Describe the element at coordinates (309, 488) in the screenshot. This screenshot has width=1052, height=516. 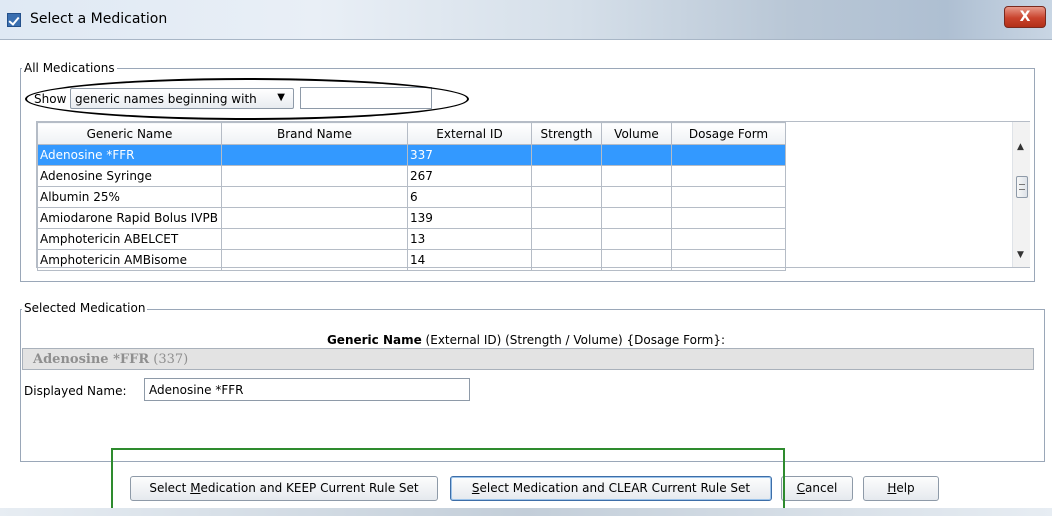
I see `keep-label-suffix: edication and KEEP Current Rule Set` at that location.